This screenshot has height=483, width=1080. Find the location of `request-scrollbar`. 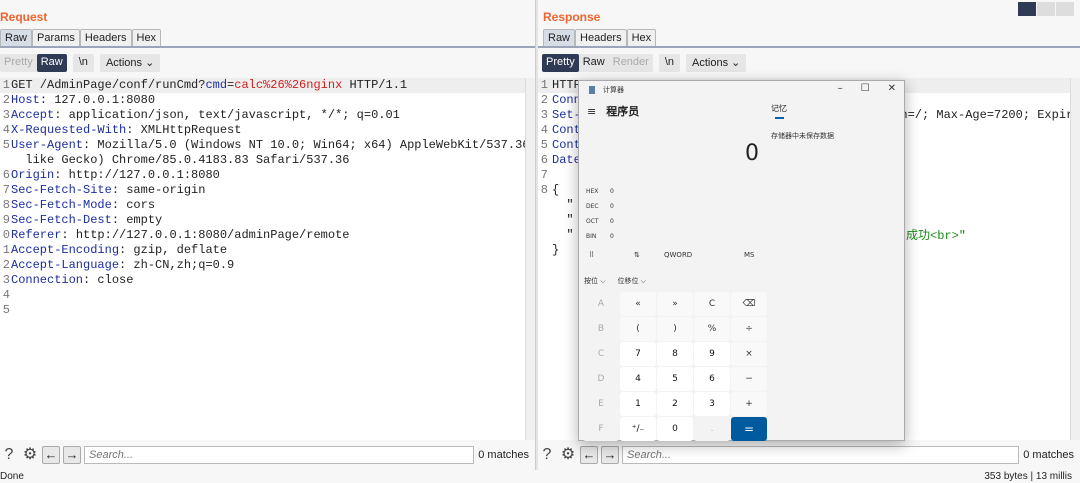

request-scrollbar is located at coordinates (530, 259).